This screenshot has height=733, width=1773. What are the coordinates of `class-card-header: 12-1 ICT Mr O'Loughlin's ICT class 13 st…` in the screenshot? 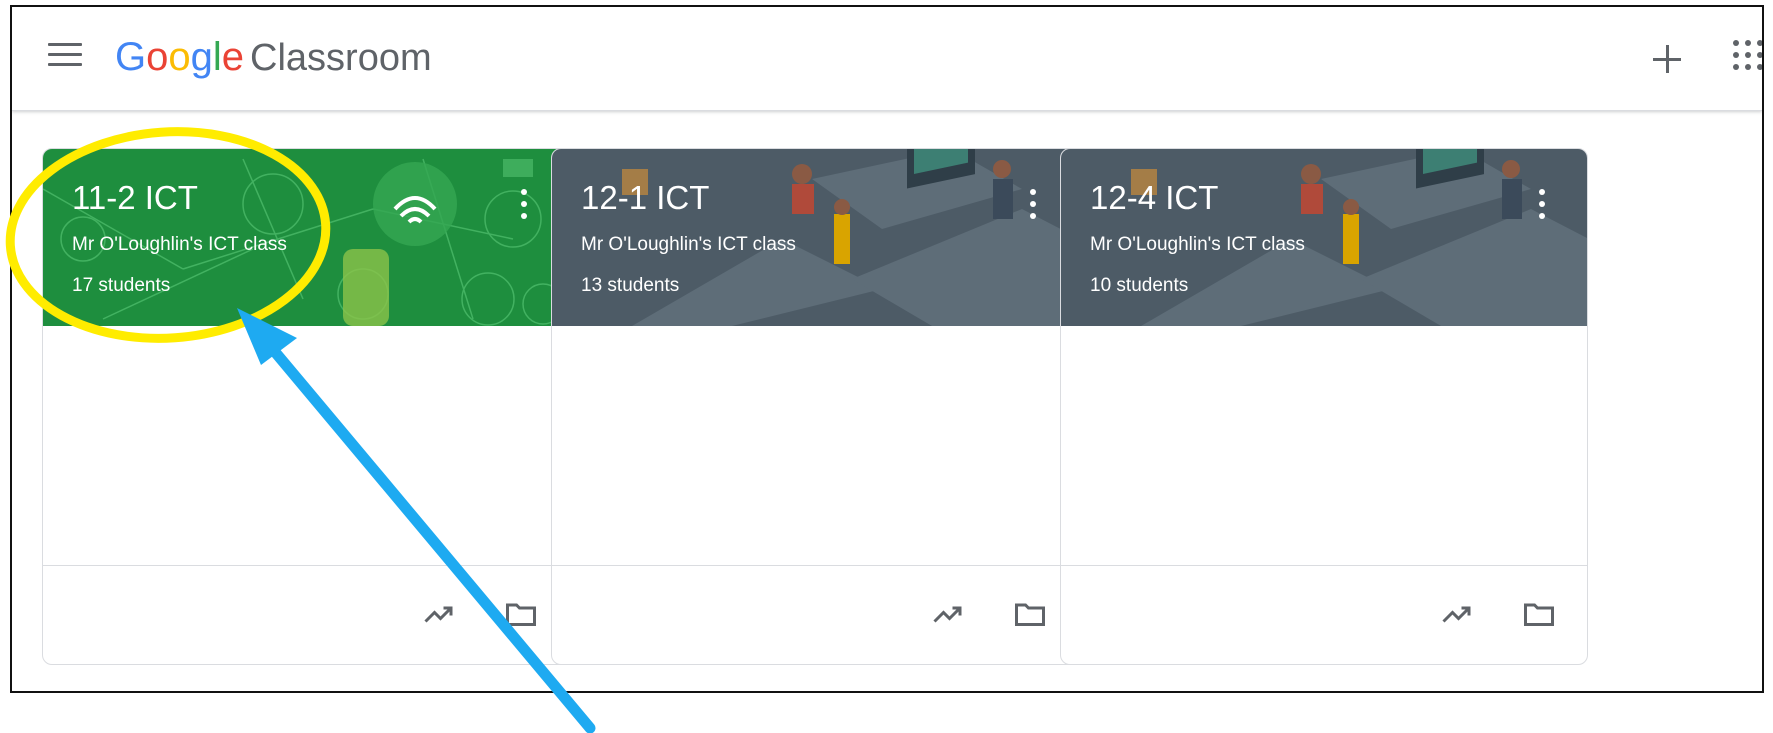 It's located at (815, 237).